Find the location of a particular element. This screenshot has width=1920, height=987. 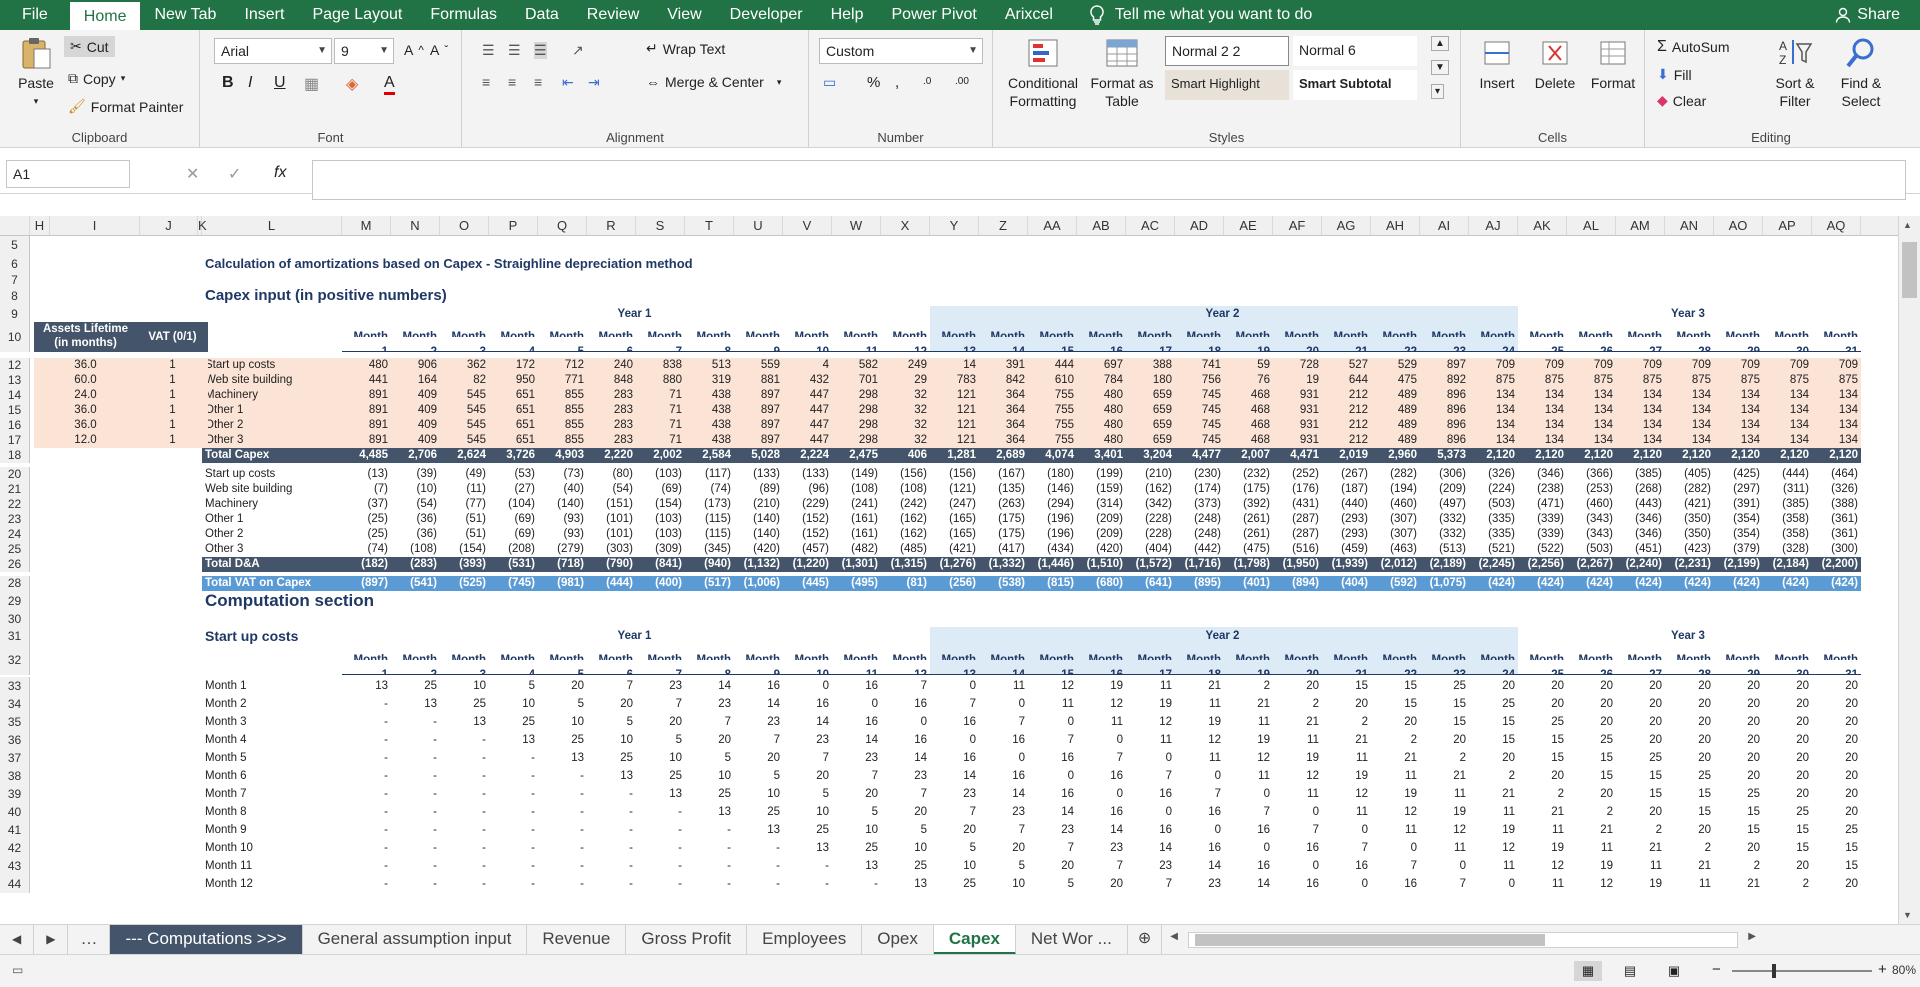

value-cell: (417) is located at coordinates (1003, 549).